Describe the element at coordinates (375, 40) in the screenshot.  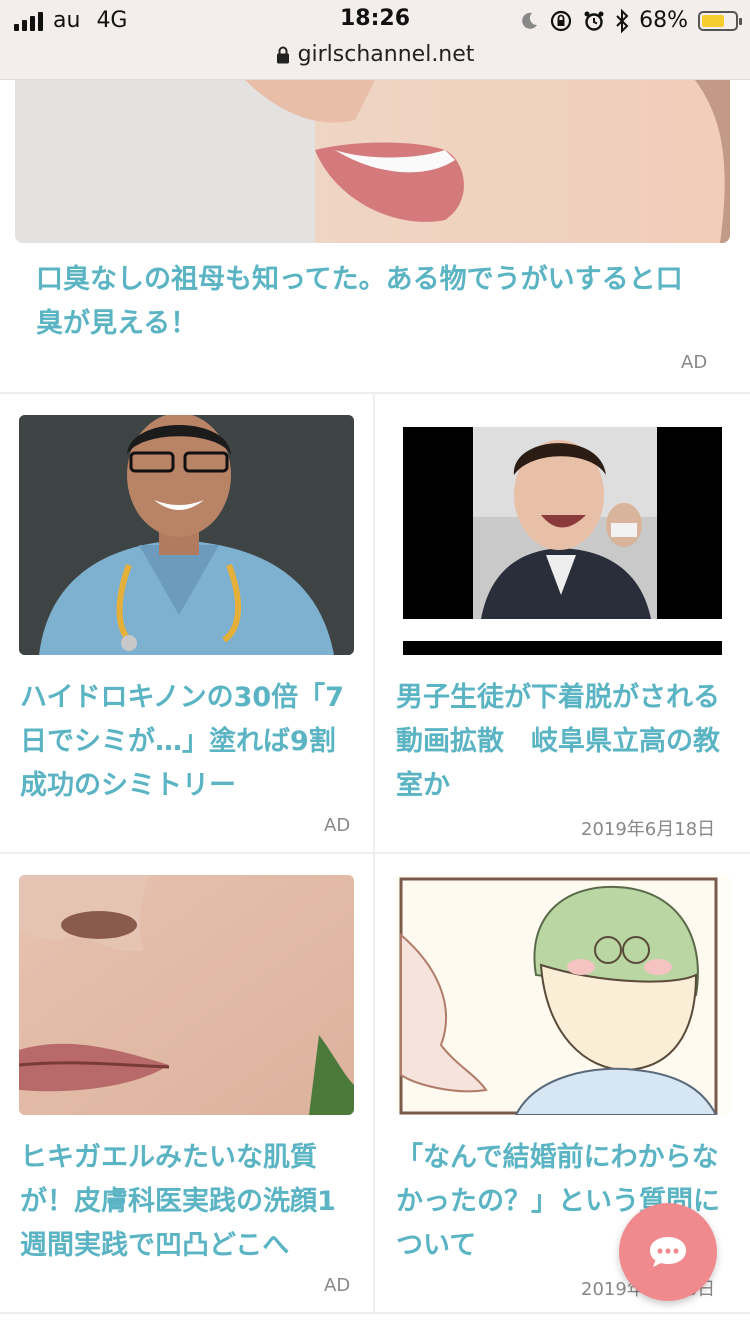
I see `status-bar: au 4G 18:26 68% girlschannel.net` at that location.